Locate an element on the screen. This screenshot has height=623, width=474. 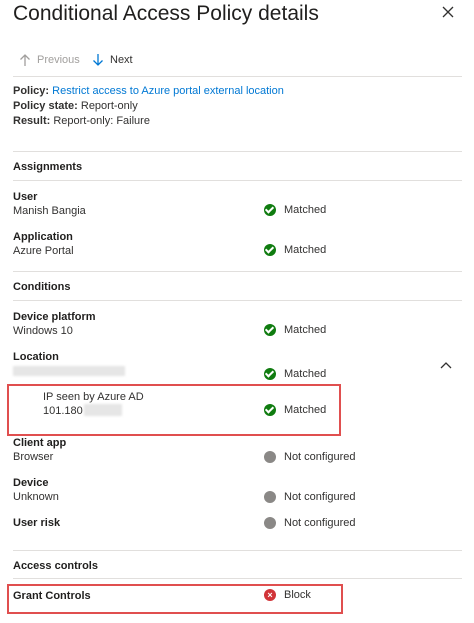
grant-controls-status: × Block is located at coordinates (287, 595).